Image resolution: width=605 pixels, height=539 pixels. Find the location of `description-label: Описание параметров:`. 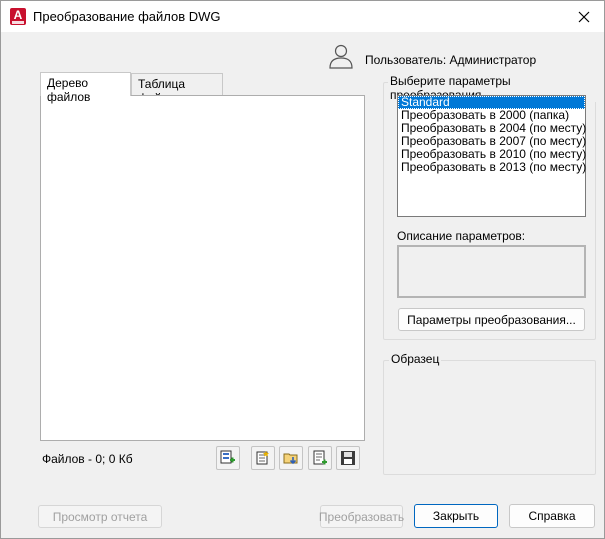

description-label: Описание параметров: is located at coordinates (461, 236).